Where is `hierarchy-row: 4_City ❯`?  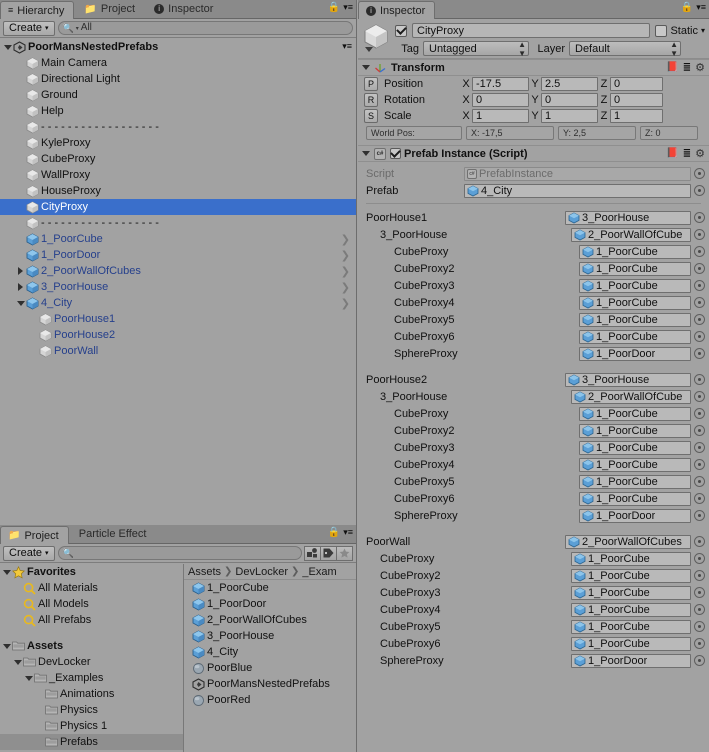 hierarchy-row: 4_City ❯ is located at coordinates (178, 303).